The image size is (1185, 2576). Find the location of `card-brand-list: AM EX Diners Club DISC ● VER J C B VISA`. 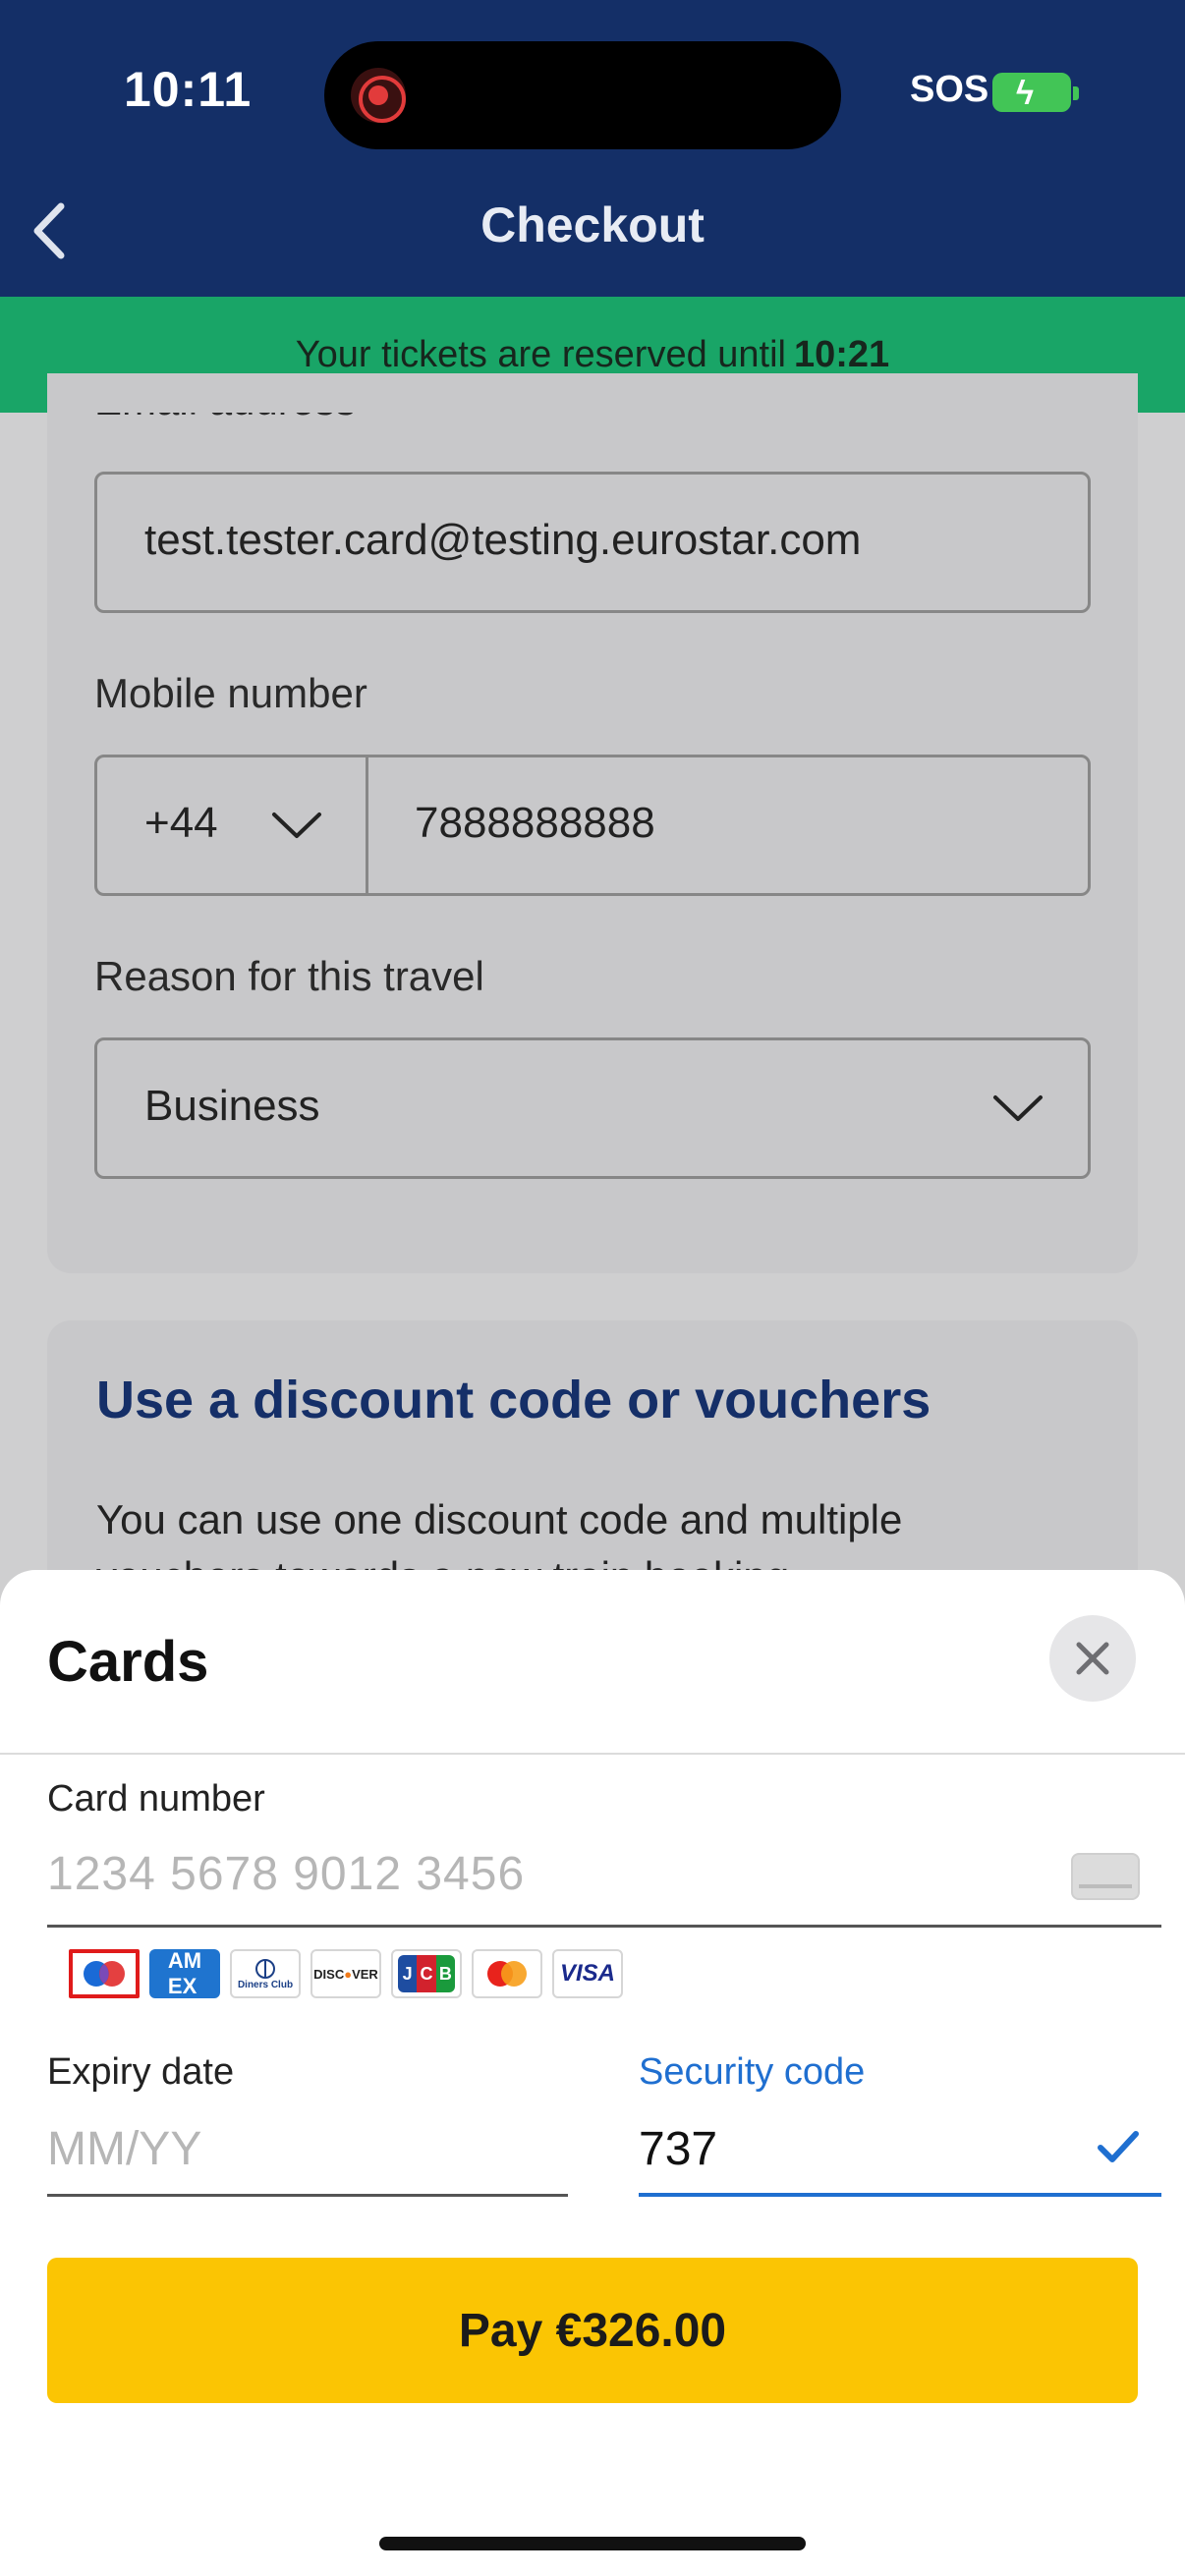

card-brand-list: AM EX Diners Club DISC ● VER J C B VISA is located at coordinates (346, 1973).